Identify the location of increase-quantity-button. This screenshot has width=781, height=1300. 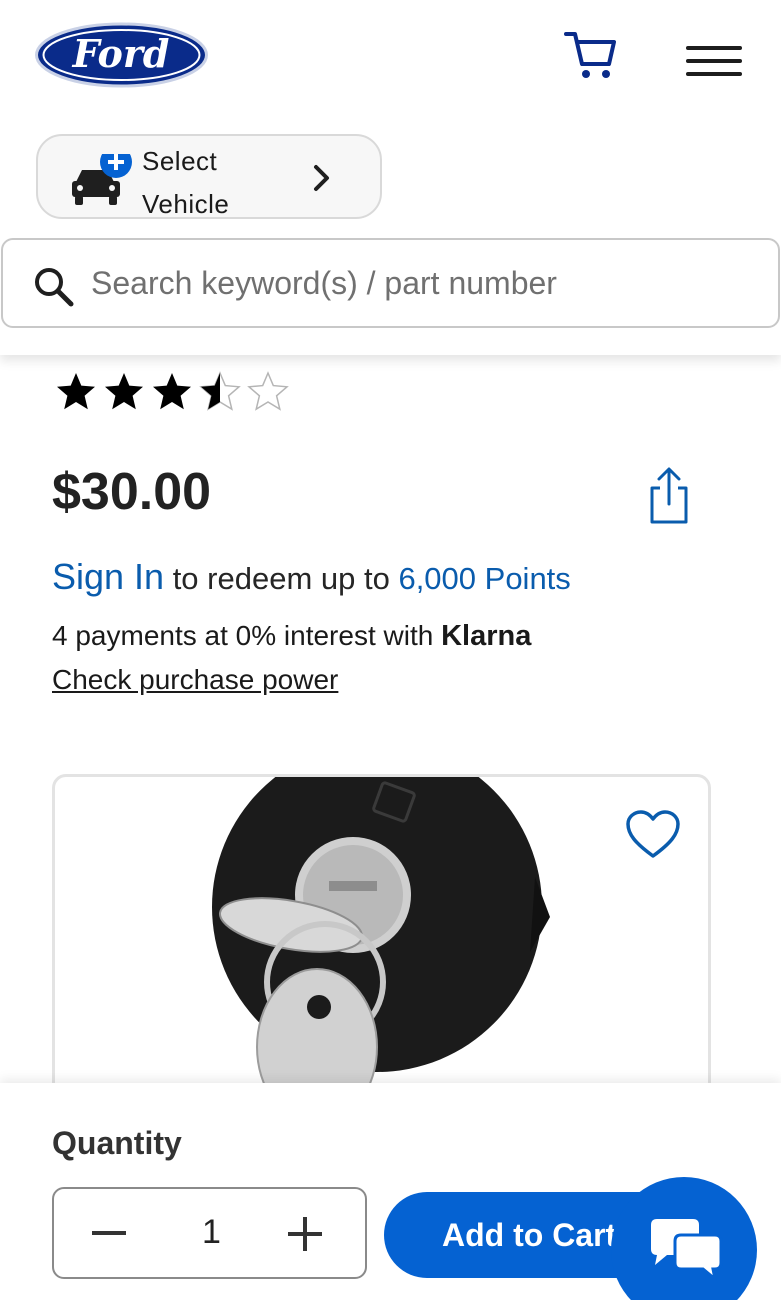
(305, 1234).